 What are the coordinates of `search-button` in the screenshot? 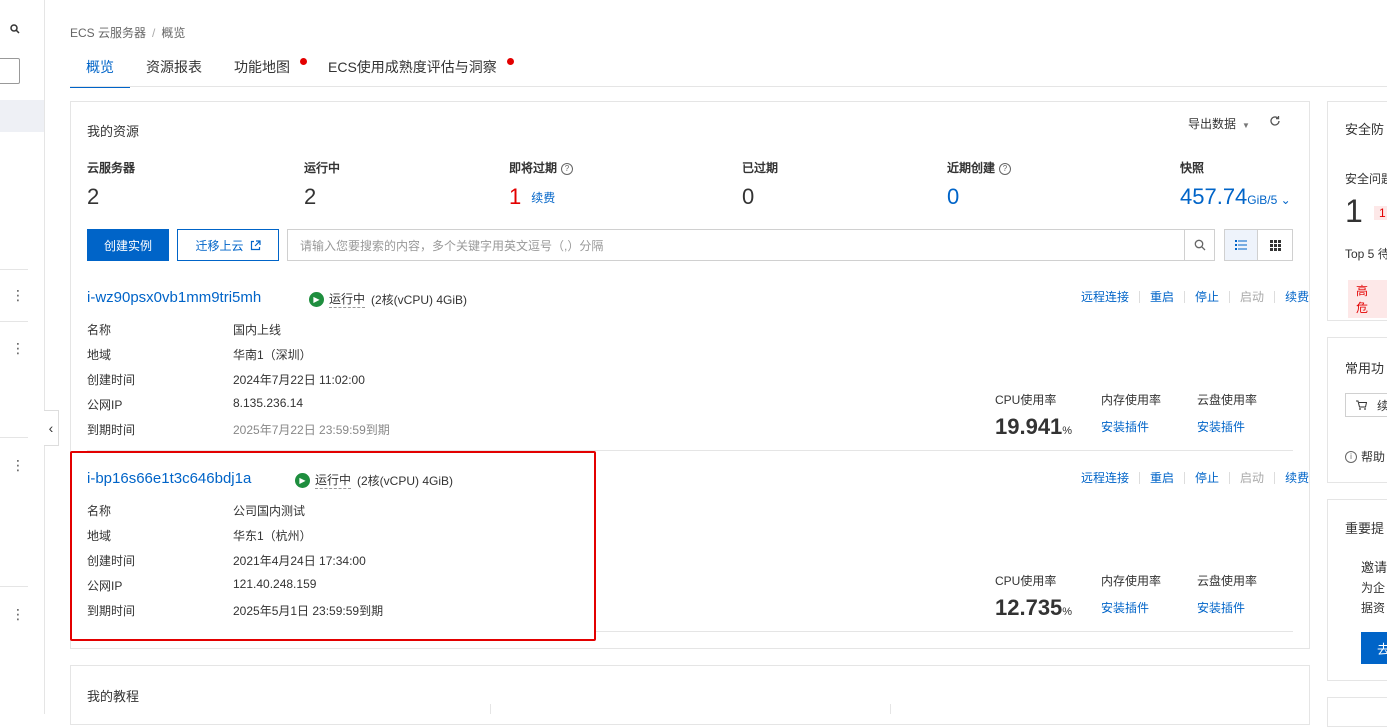 It's located at (1199, 245).